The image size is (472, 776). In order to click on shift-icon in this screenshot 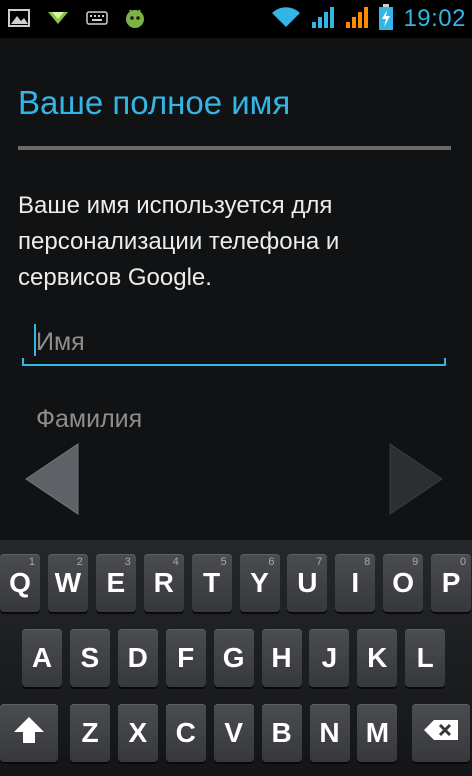, I will do `click(29, 733)`.